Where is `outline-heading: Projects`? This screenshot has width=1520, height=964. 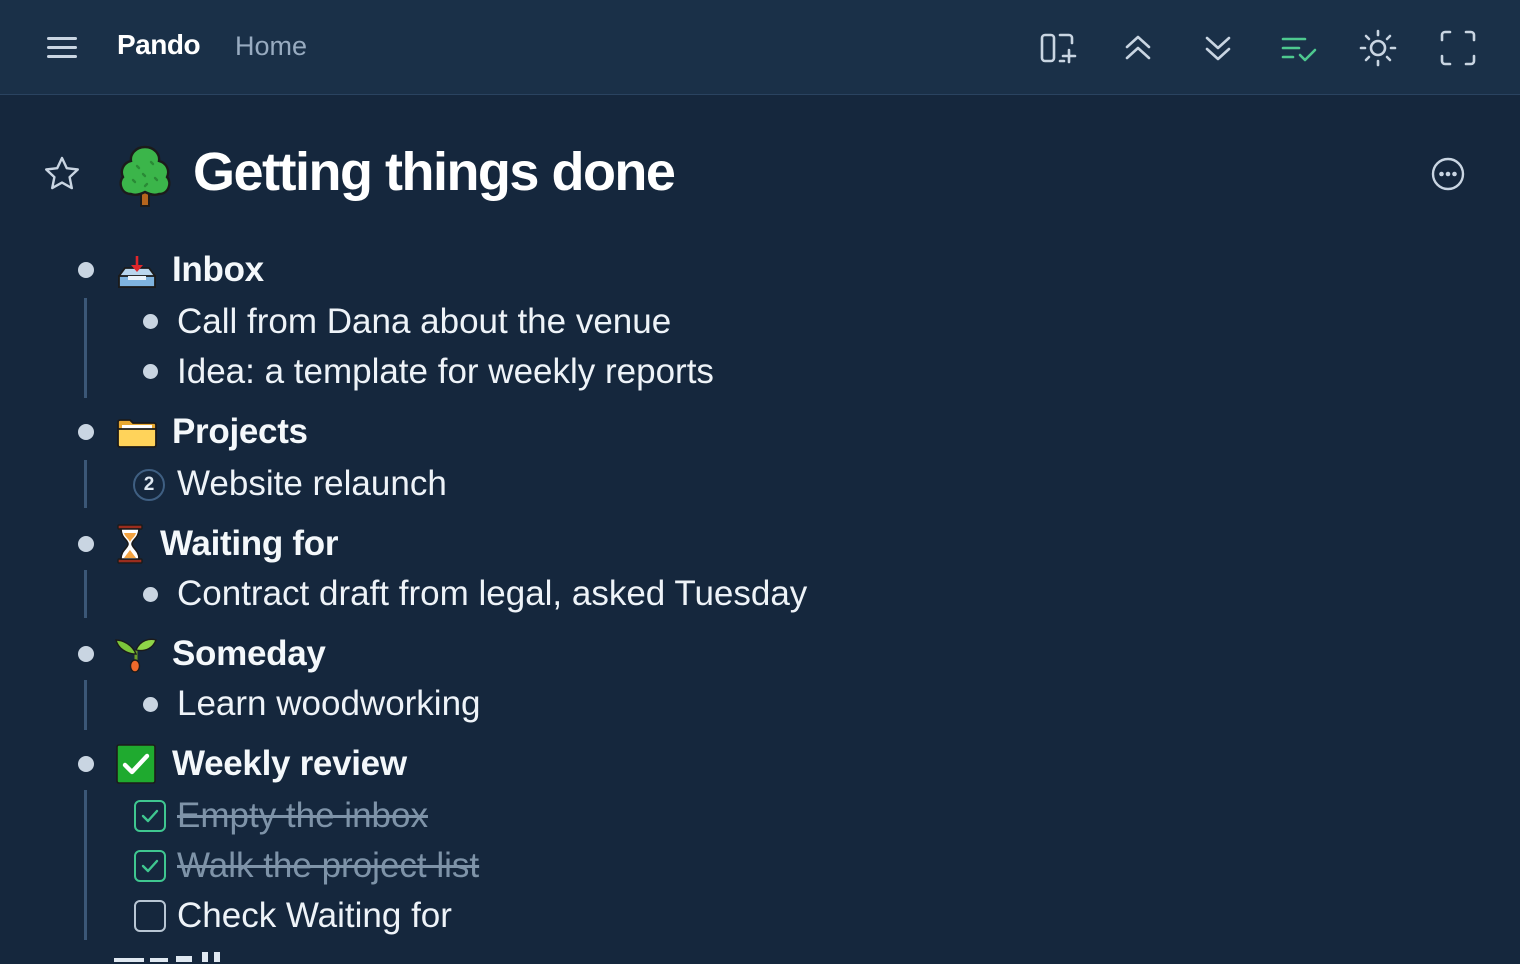
outline-heading: Projects is located at coordinates (240, 432).